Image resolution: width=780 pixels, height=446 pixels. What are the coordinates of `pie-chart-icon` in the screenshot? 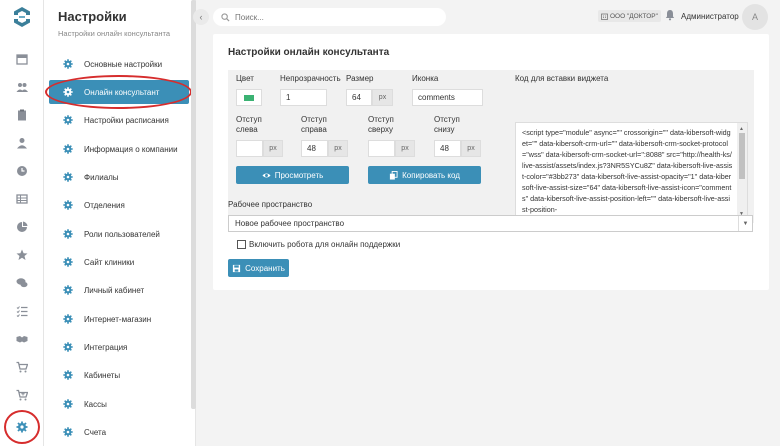 It's located at (22, 227).